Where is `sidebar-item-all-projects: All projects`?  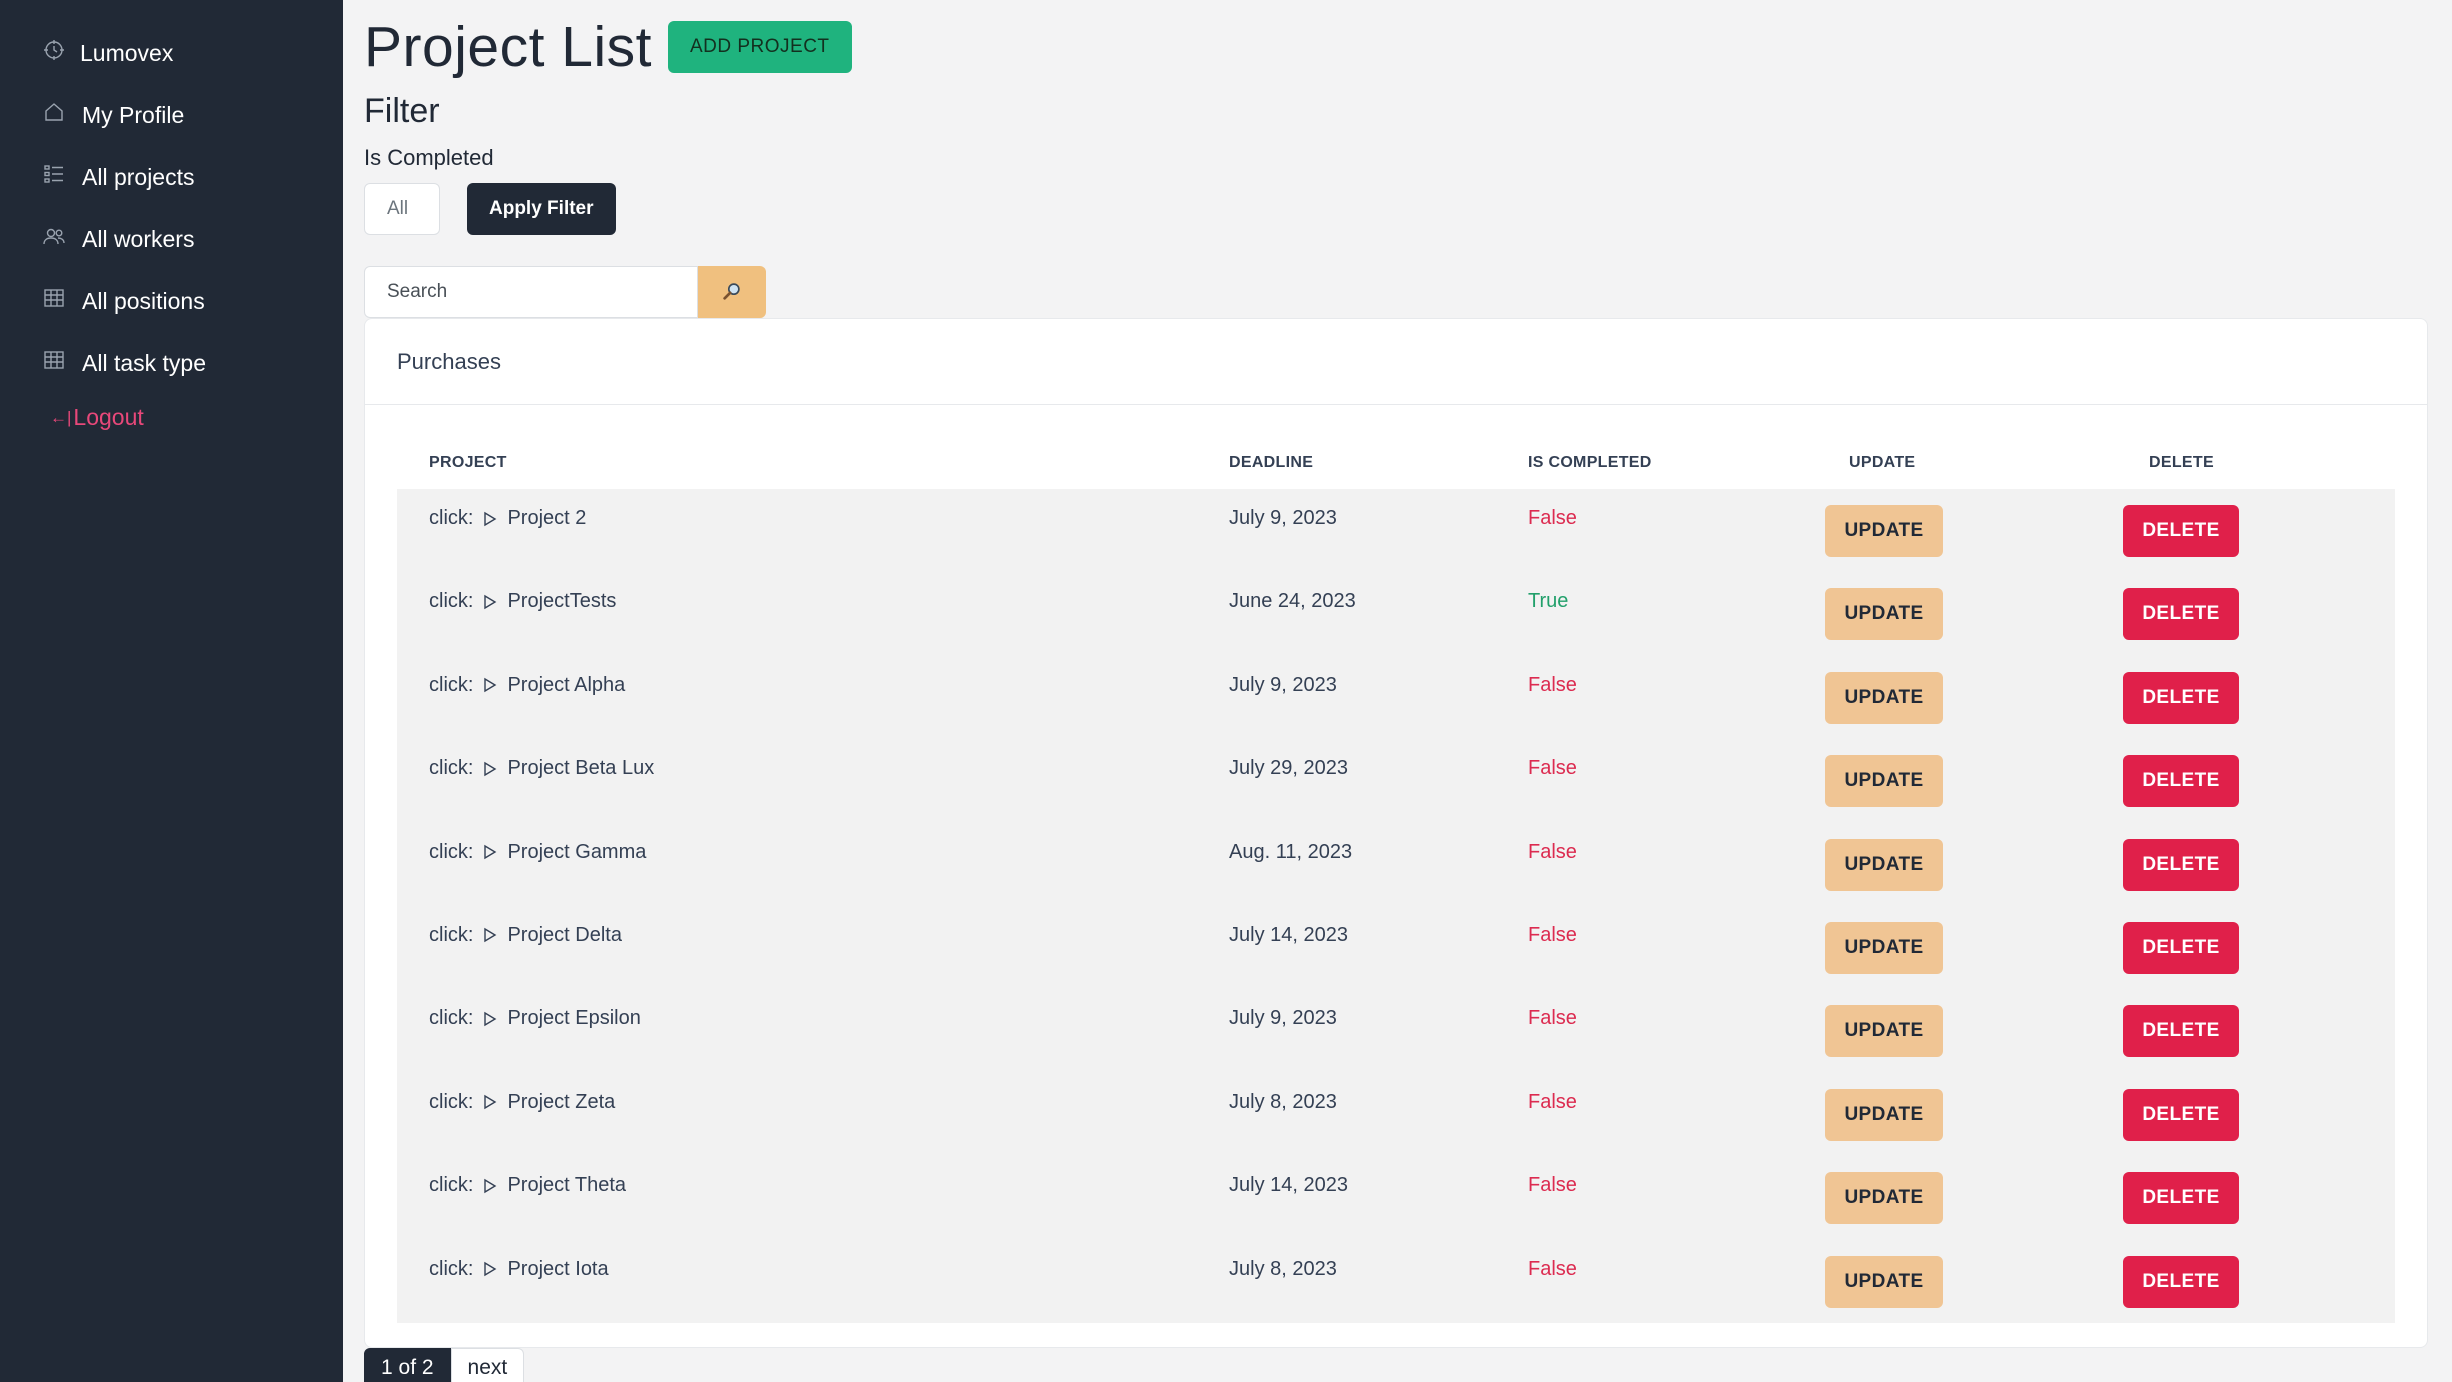 sidebar-item-all-projects: All projects is located at coordinates (118, 177).